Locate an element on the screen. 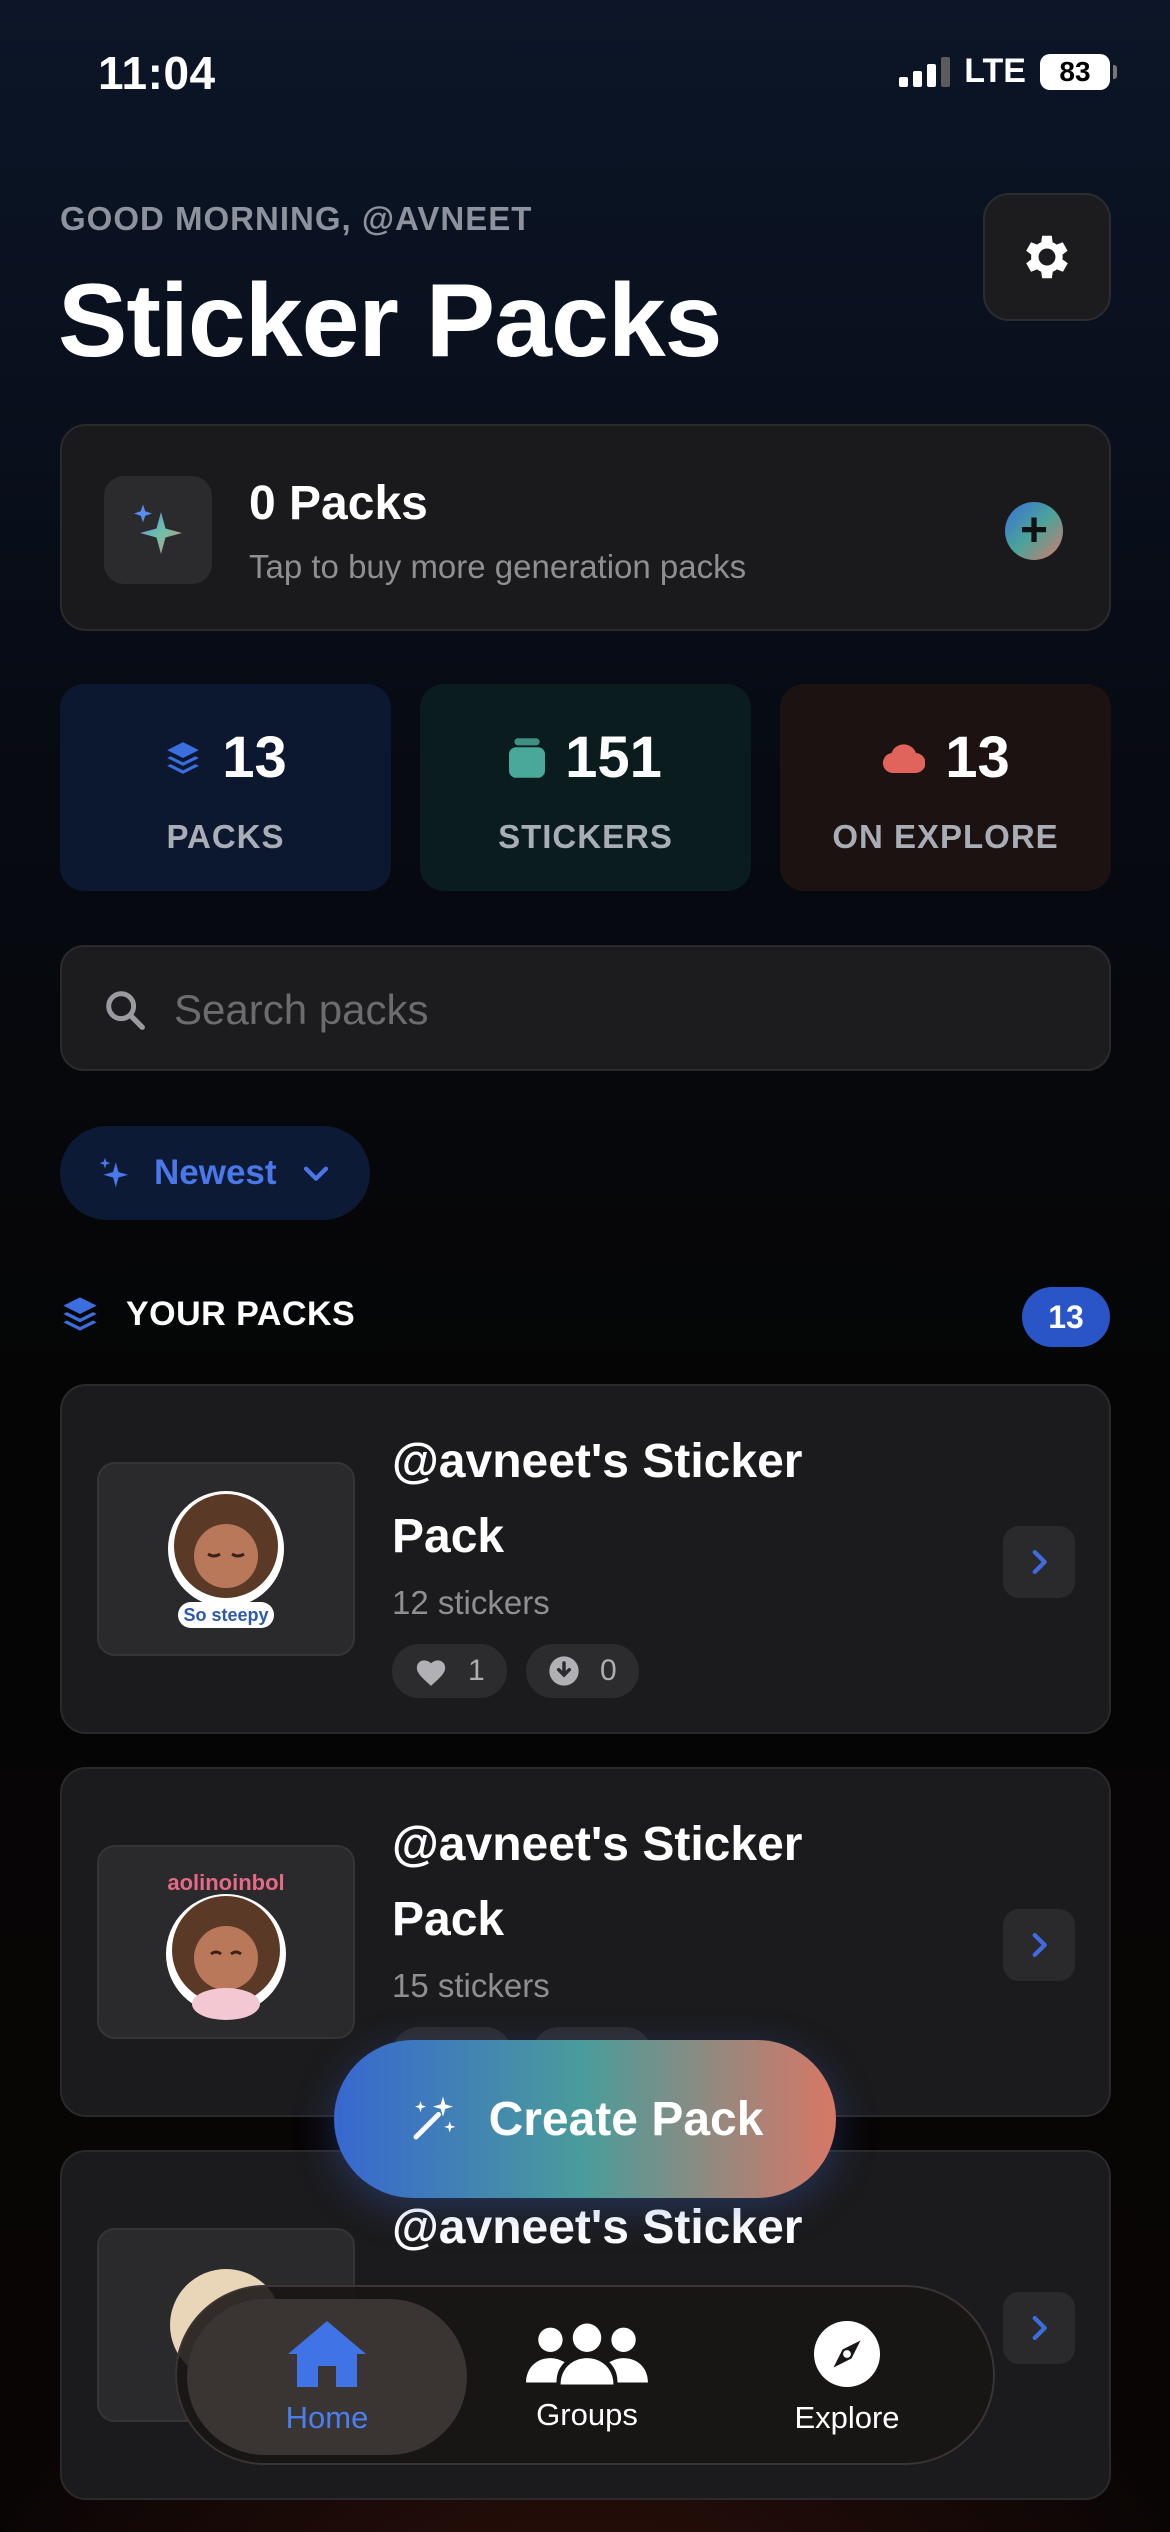  tab-bar: Home Groups Explore is located at coordinates (585, 2375).